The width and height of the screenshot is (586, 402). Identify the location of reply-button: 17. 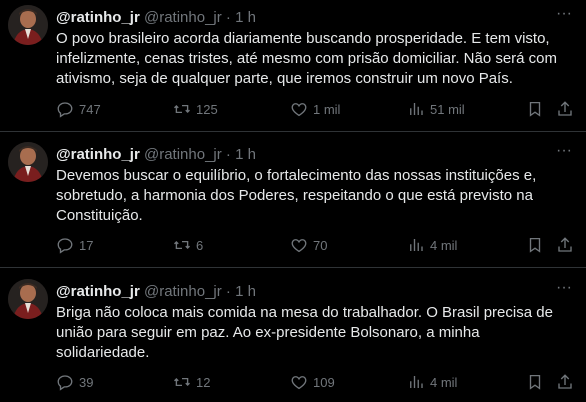
(74, 245).